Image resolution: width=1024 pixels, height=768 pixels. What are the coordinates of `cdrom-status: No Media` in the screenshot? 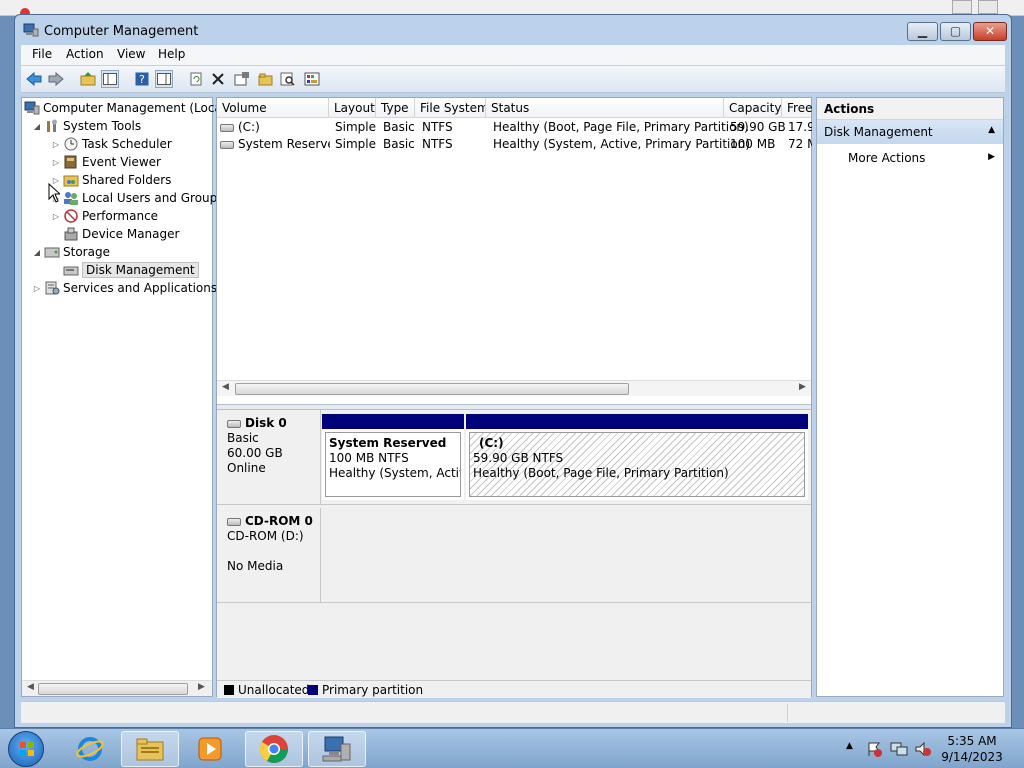 It's located at (255, 566).